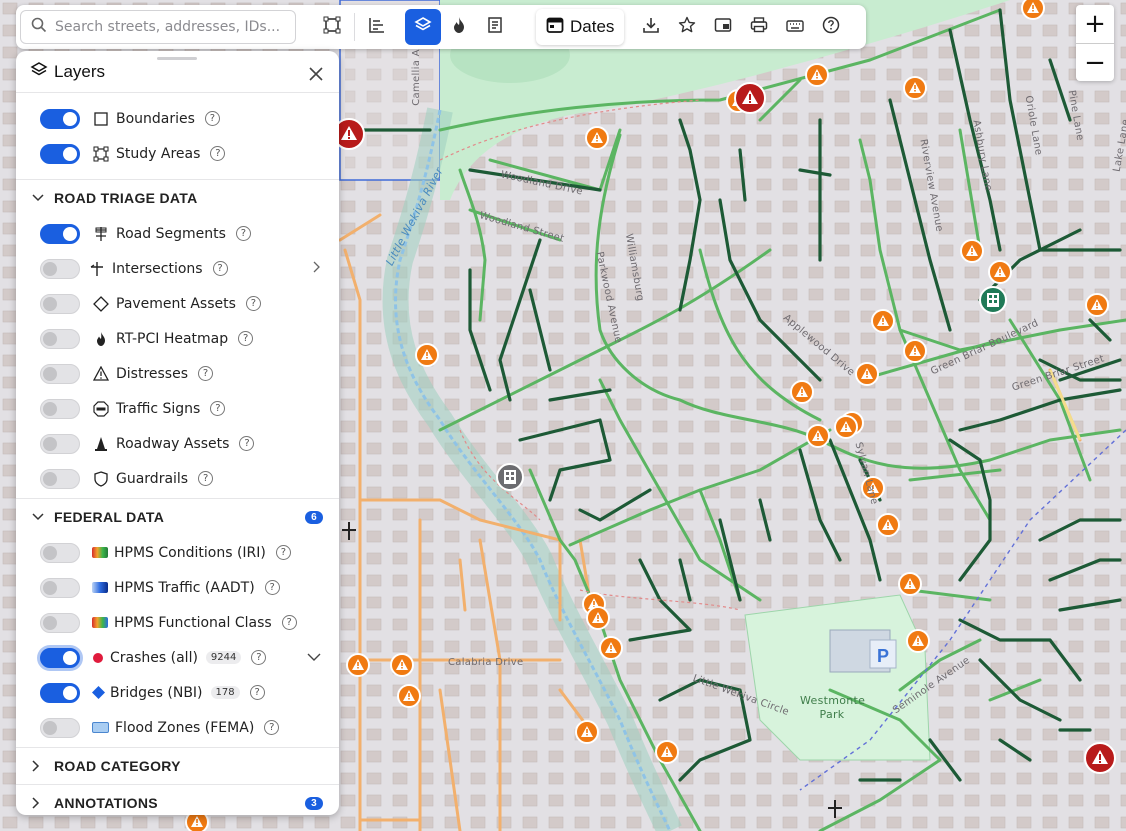 Image resolution: width=1126 pixels, height=831 pixels. I want to click on toggle-crashes, so click(60, 657).